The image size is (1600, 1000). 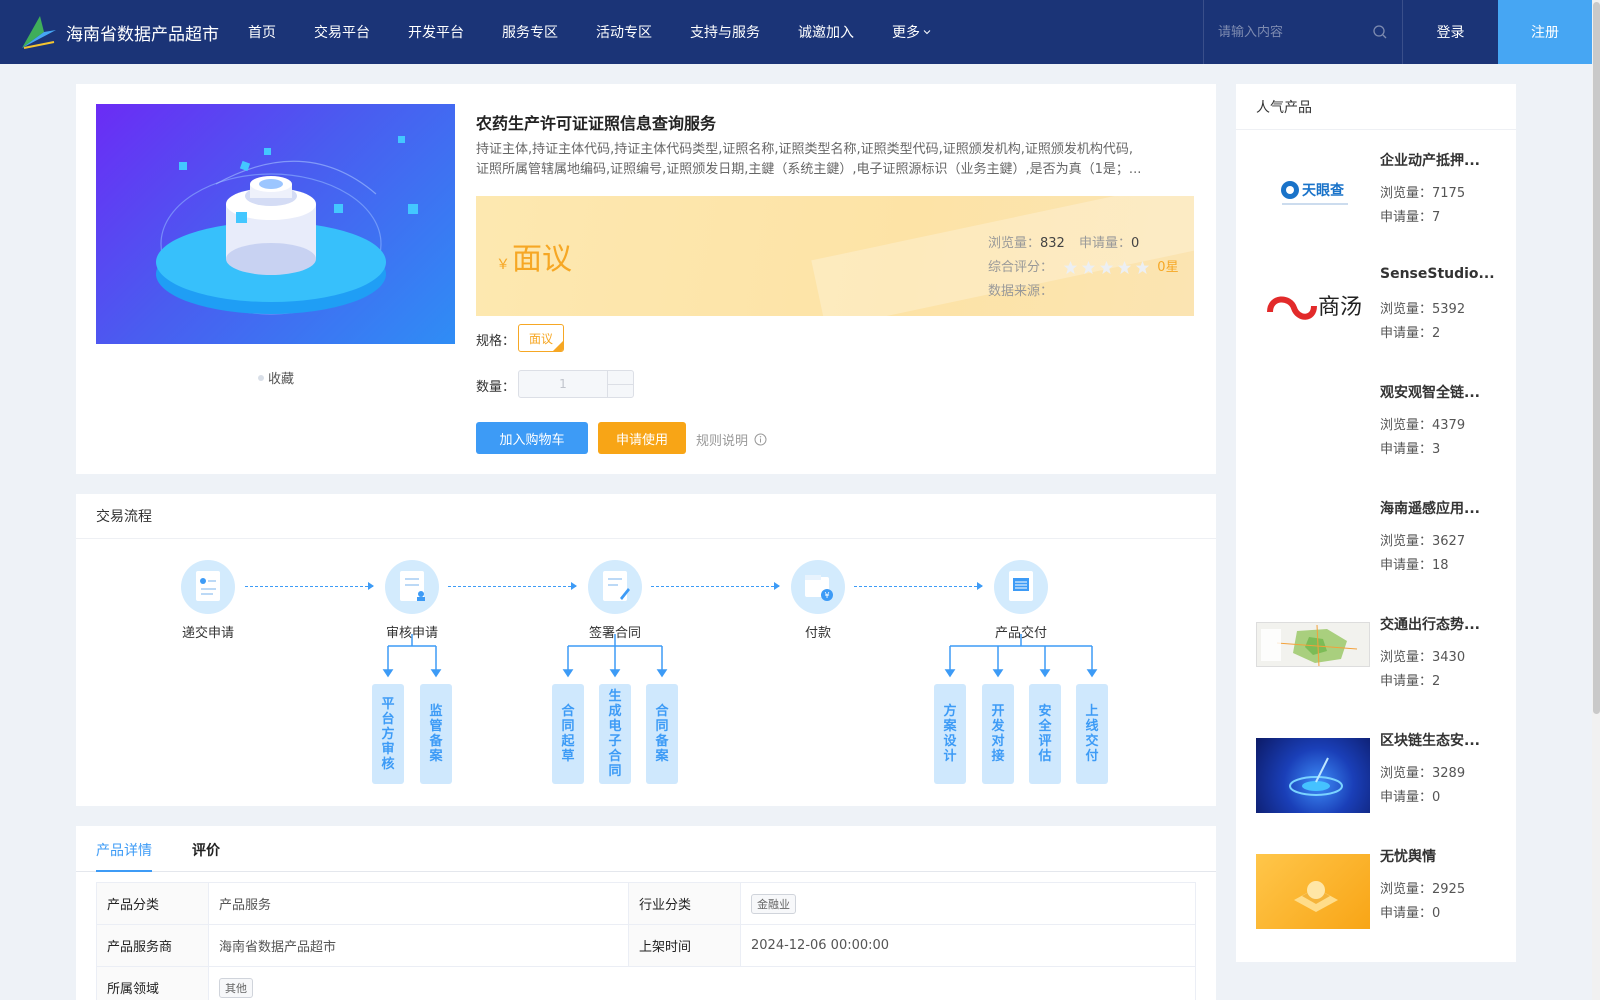 I want to click on data-source-label: 数据来源：, so click(x=1021, y=291).